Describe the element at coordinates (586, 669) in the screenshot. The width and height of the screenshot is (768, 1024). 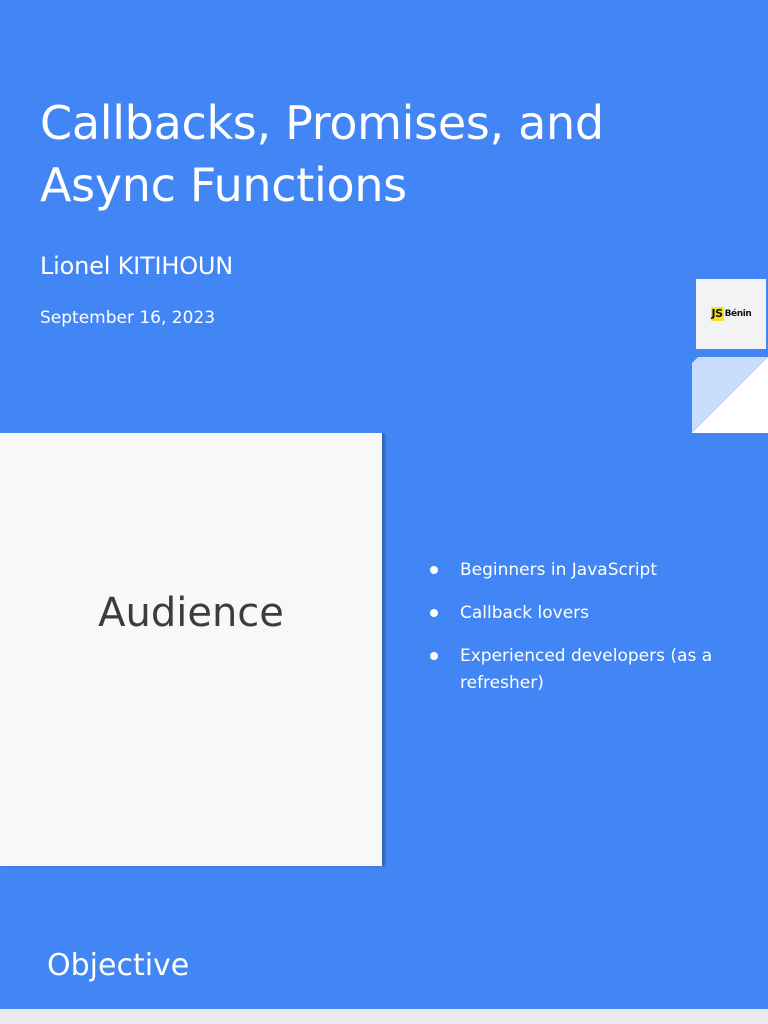
I see `bullet-text: Experienced developers (as a refresher)` at that location.